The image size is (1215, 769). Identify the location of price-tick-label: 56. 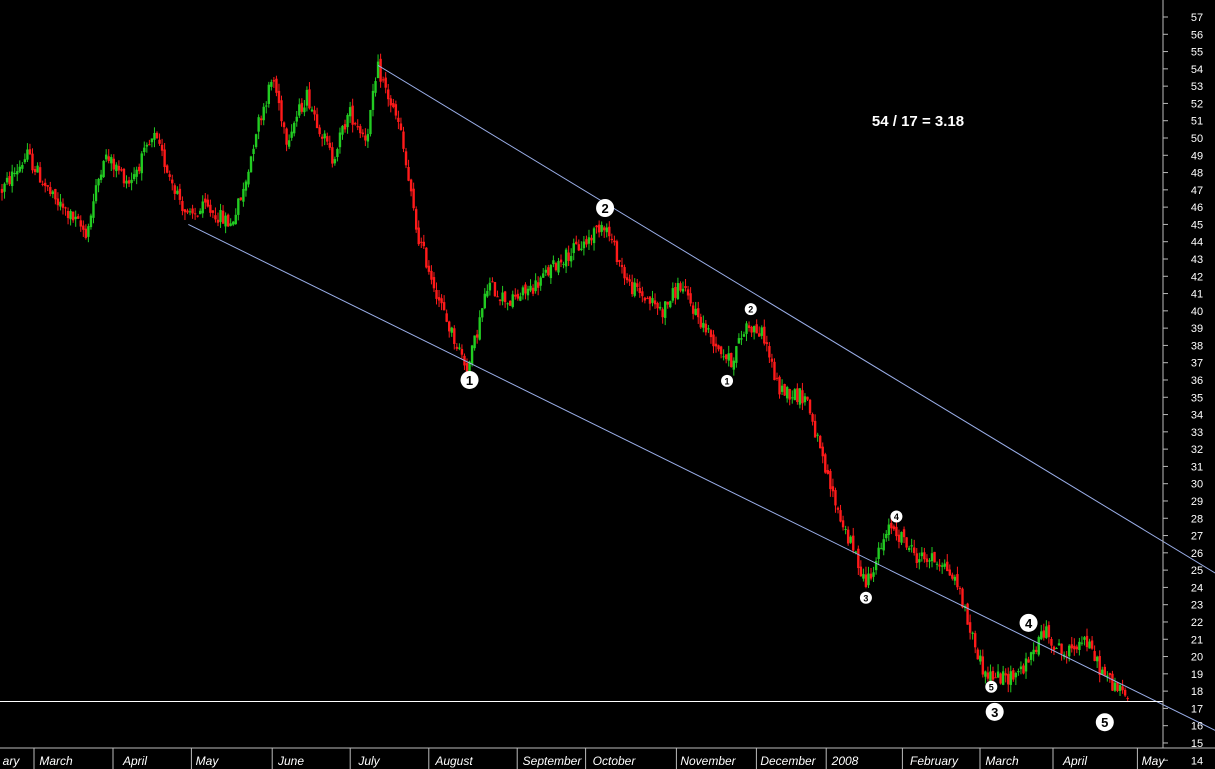
(1197, 35).